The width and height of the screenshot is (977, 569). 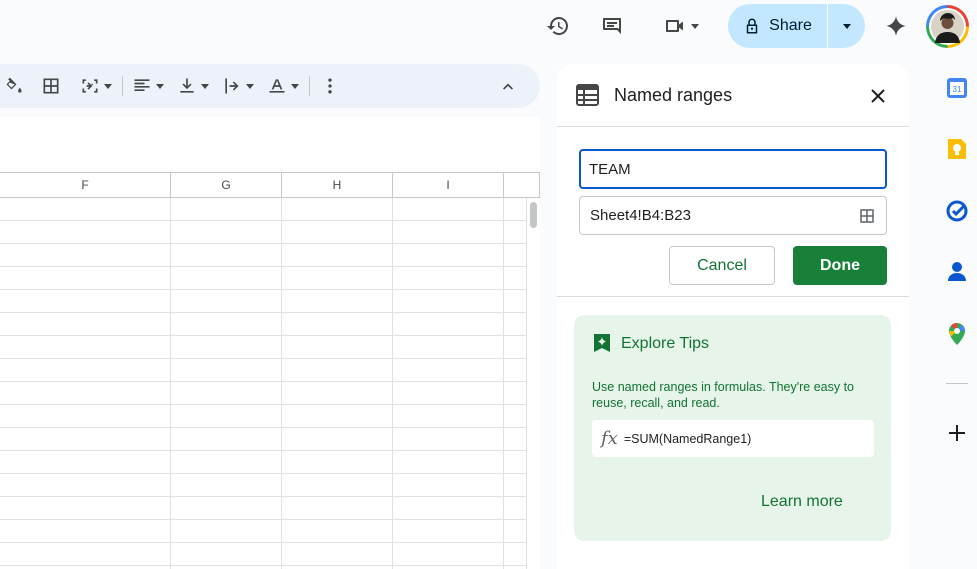 I want to click on select-range-icon, so click(x=867, y=216).